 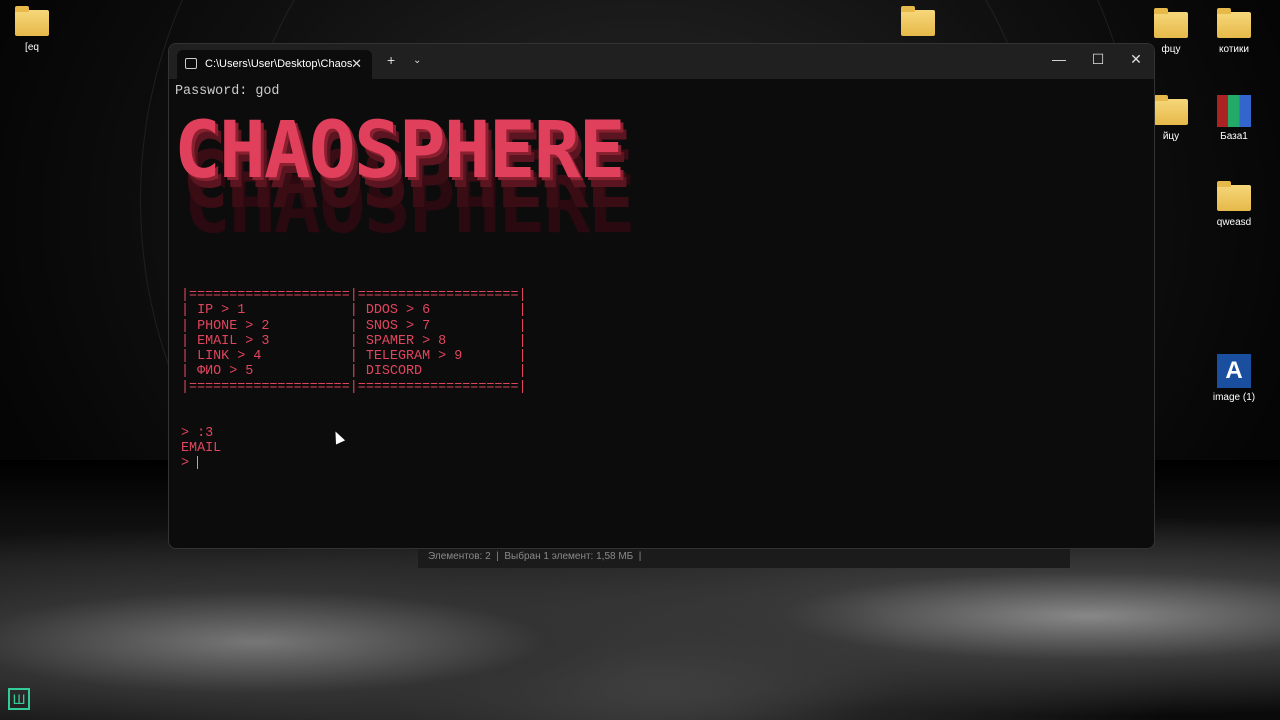 I want to click on desktop-icon: qweasd, so click(x=1234, y=204).